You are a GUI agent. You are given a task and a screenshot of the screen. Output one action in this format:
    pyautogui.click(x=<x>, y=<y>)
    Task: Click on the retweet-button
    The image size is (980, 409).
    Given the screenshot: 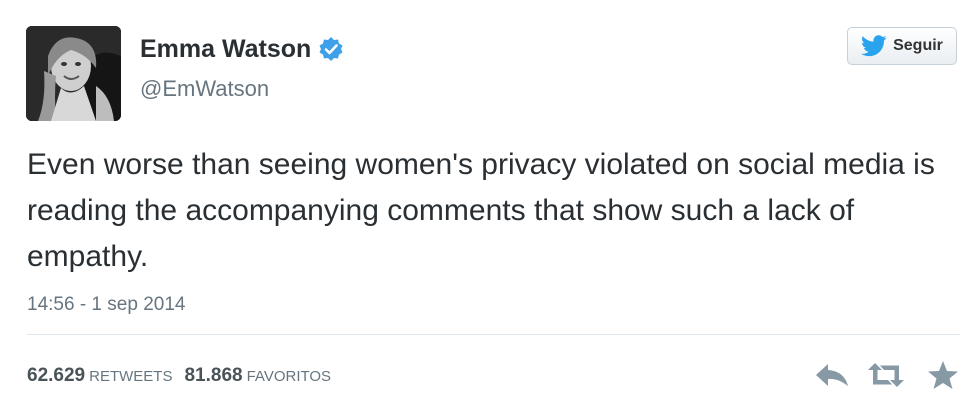 What is the action you would take?
    pyautogui.click(x=886, y=375)
    